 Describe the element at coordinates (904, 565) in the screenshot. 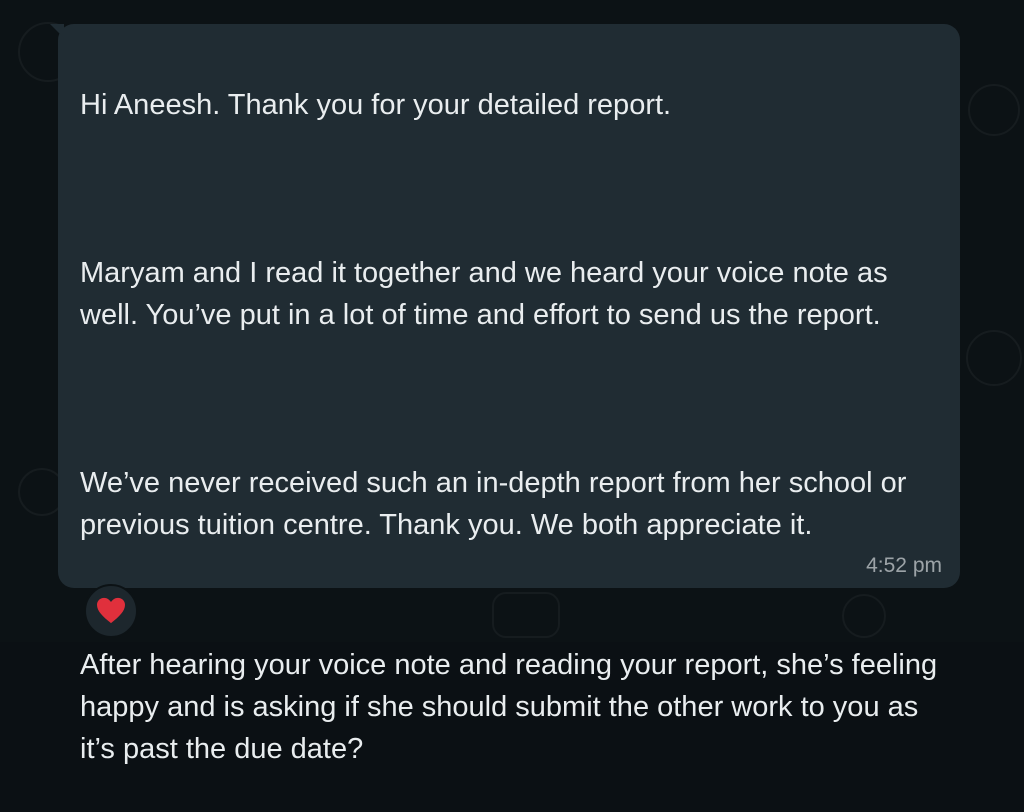

I see `message-timestamp: 4:52 pm` at that location.